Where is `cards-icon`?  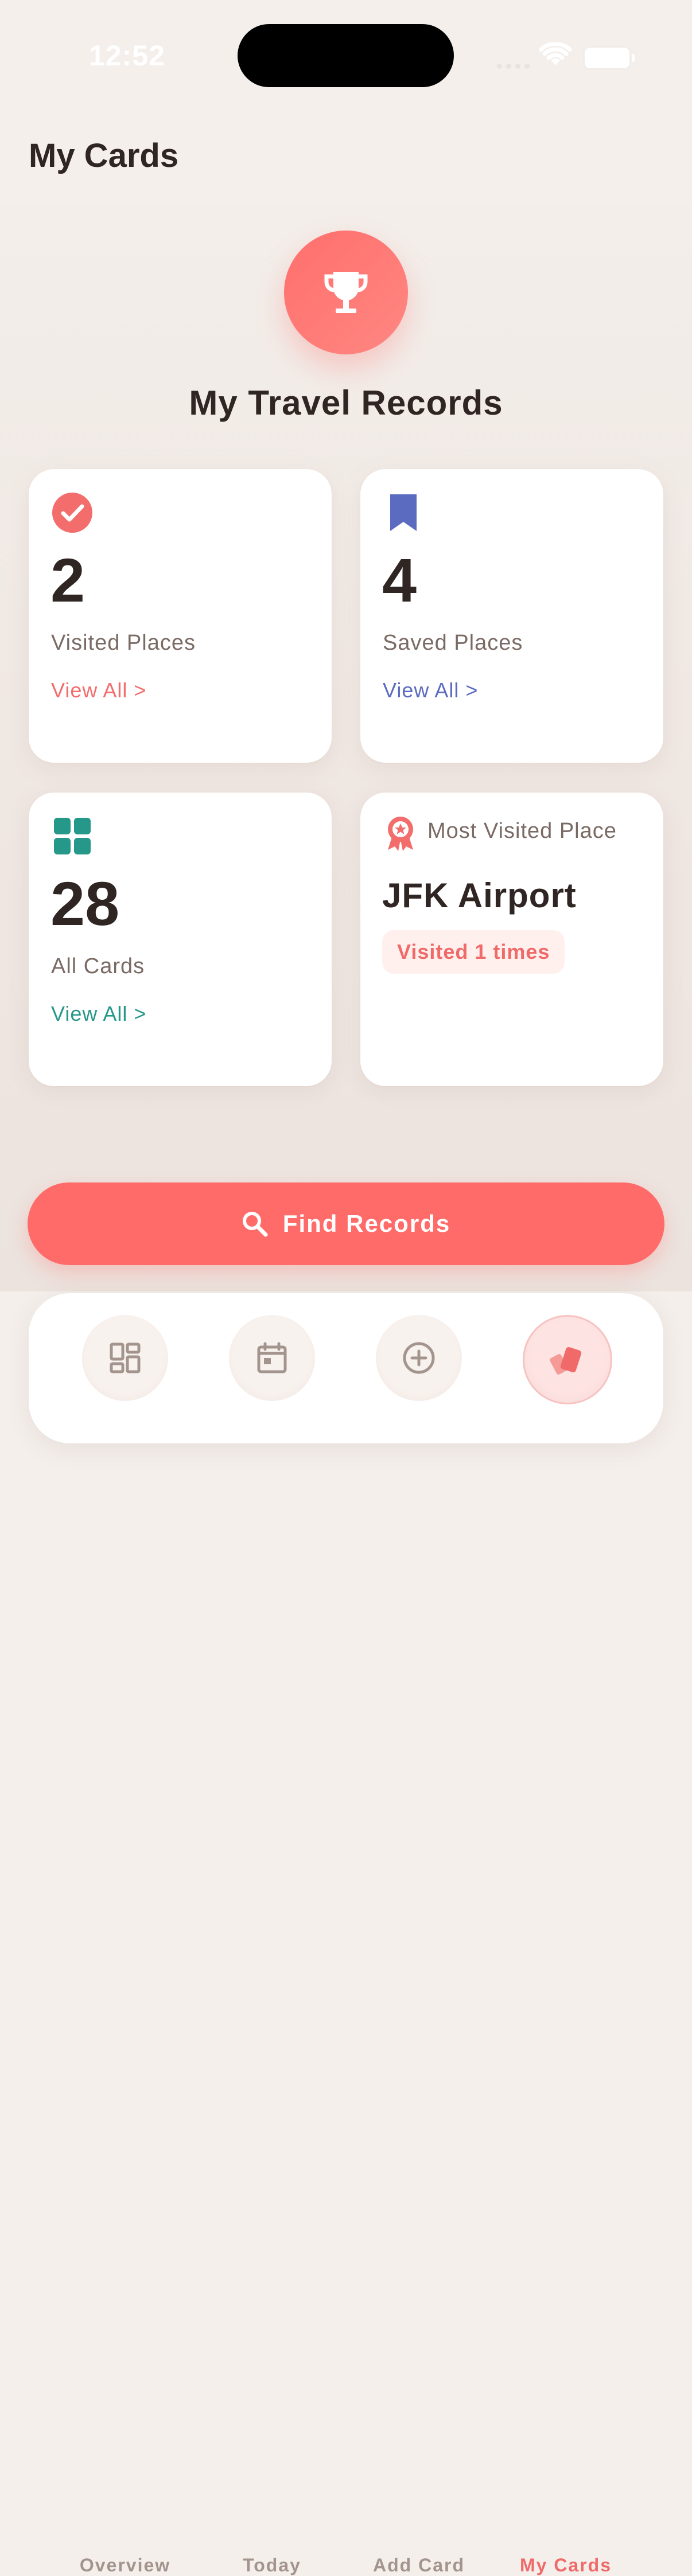
cards-icon is located at coordinates (566, 1361).